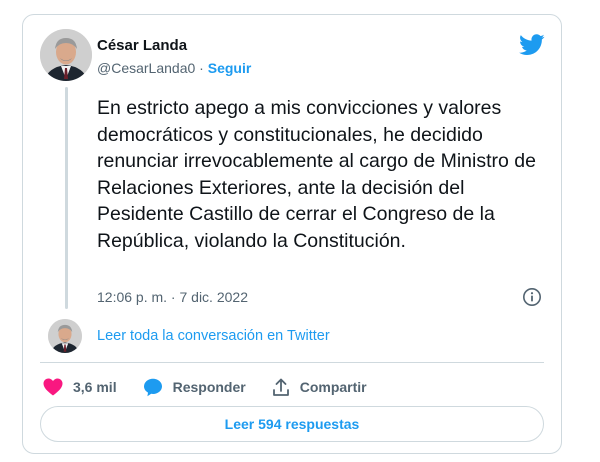 The height and width of the screenshot is (462, 600). I want to click on reply-button: Responder, so click(194, 387).